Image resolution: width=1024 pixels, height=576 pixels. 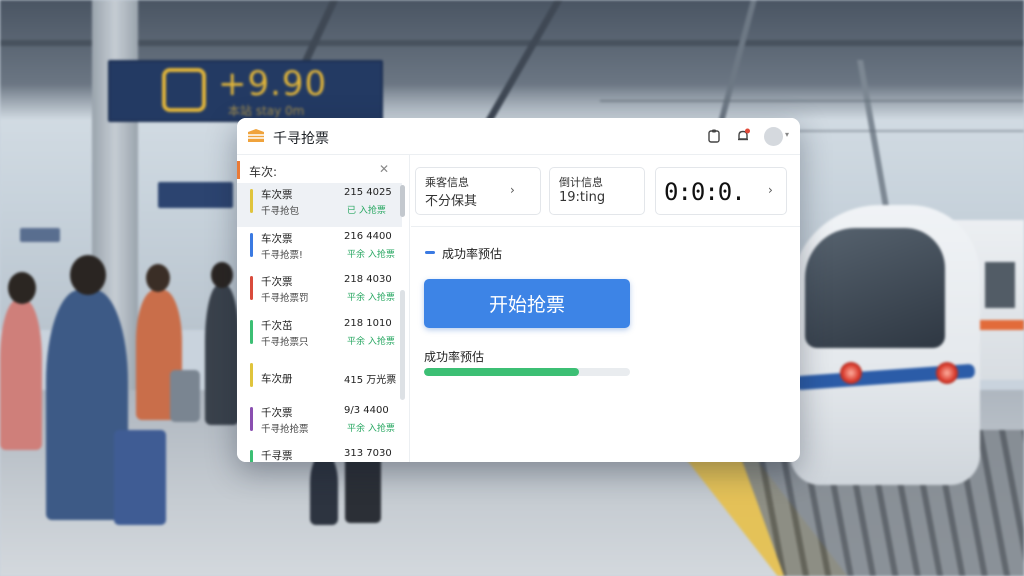 I want to click on close-icon: ✕, so click(x=384, y=169).